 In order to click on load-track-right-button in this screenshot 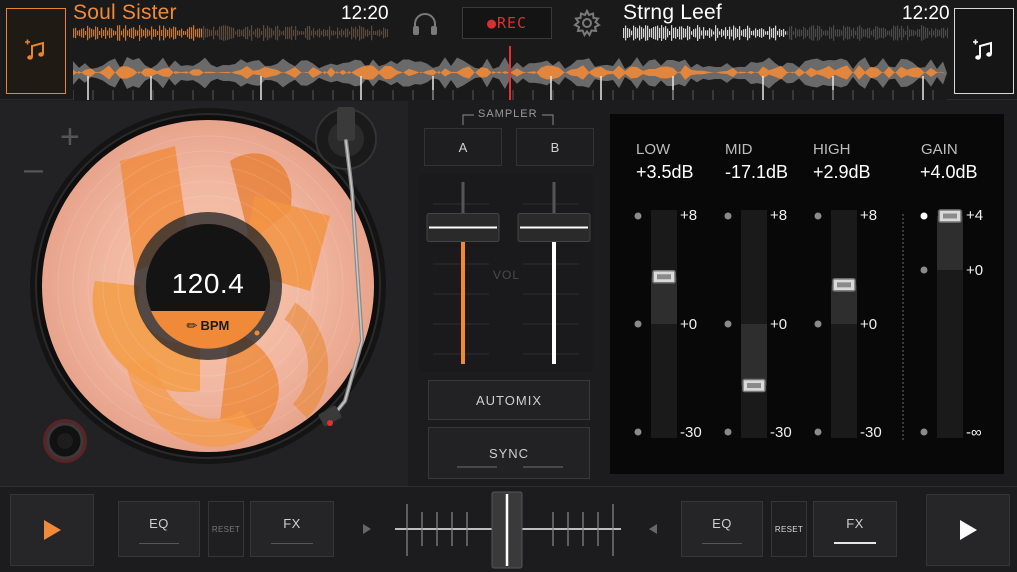, I will do `click(984, 51)`.